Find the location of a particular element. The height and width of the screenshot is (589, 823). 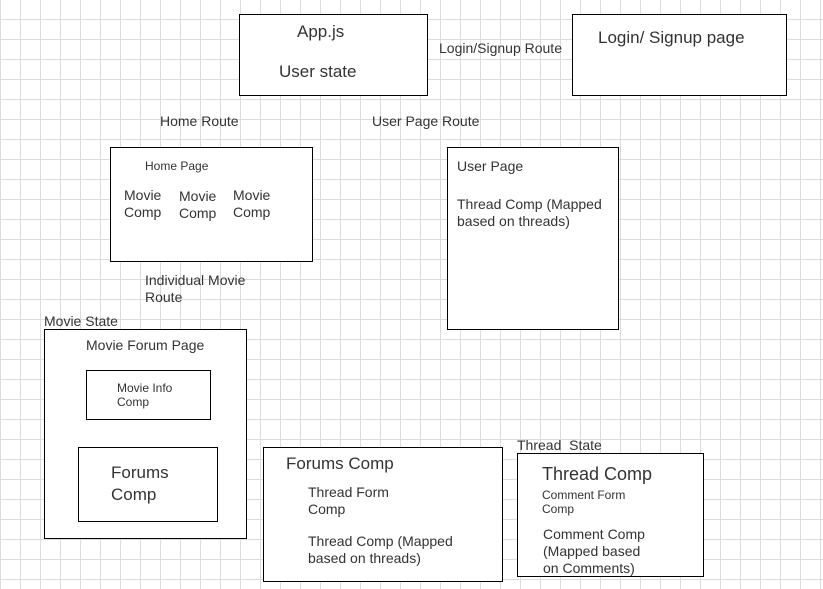

movie-info-comp-node: Movie Info Comp is located at coordinates (148, 395).